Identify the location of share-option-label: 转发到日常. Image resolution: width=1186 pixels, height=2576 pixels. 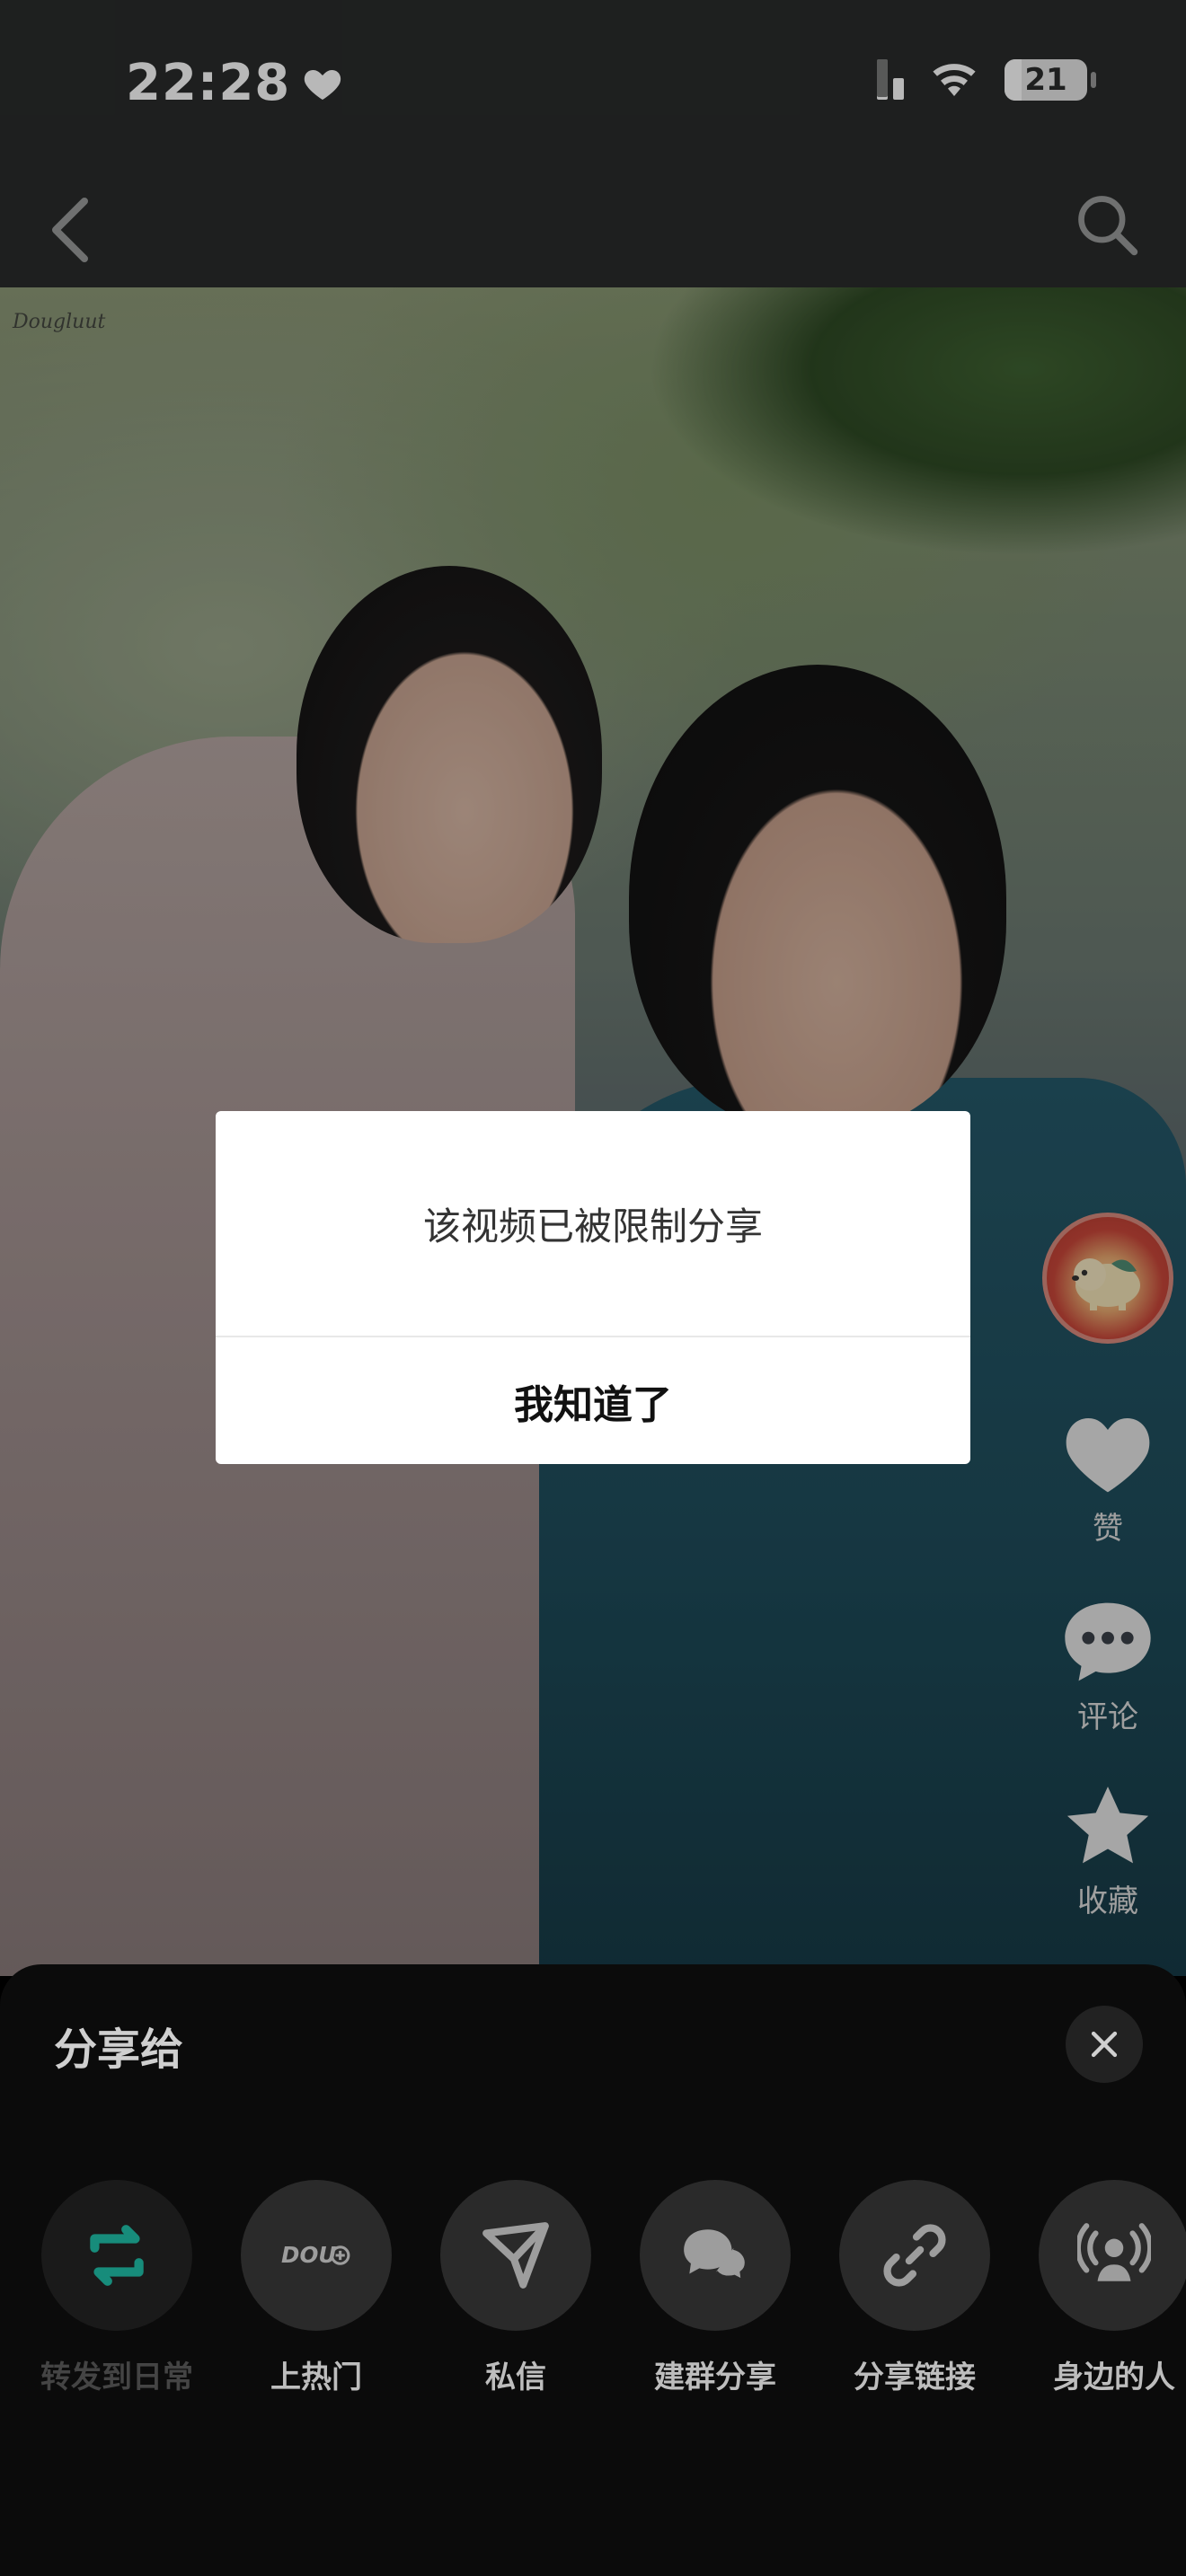
(116, 2377).